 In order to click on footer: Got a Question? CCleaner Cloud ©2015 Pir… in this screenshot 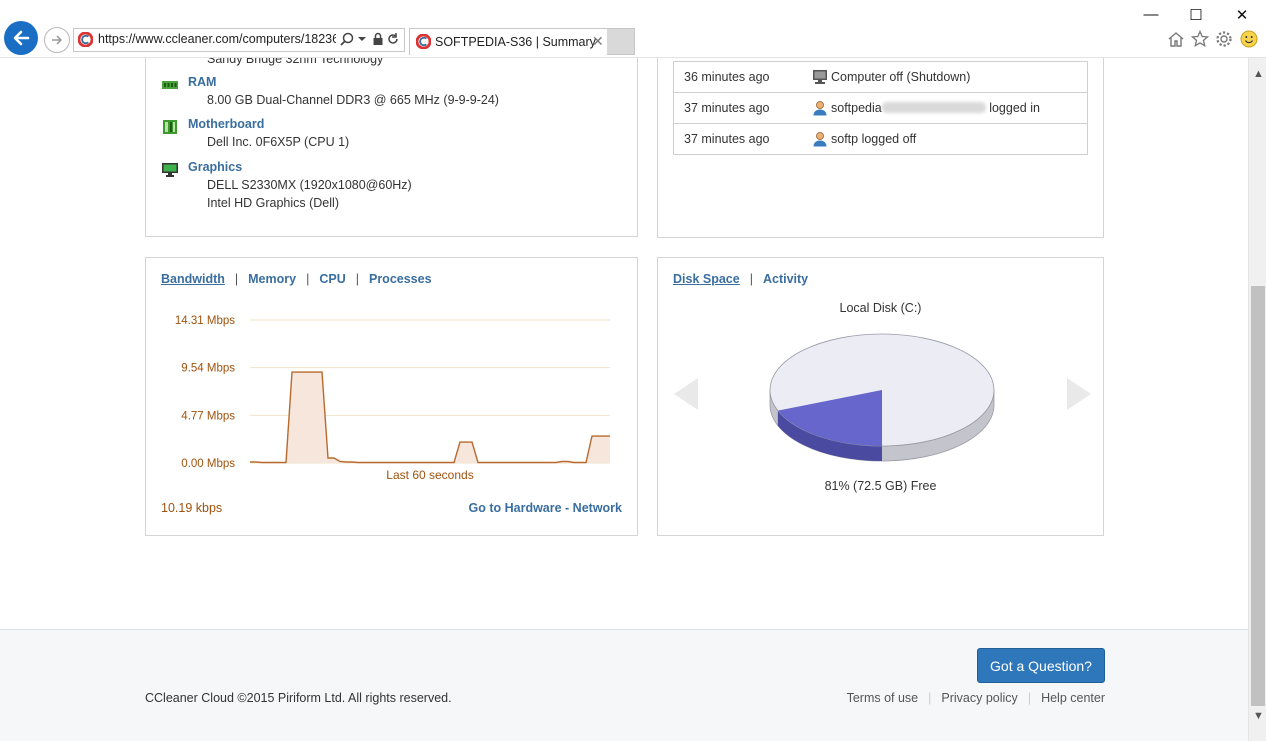, I will do `click(624, 685)`.